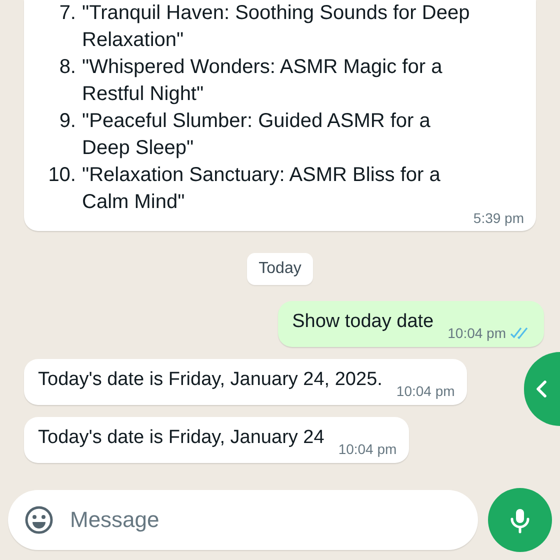 The width and height of the screenshot is (560, 560). What do you see at coordinates (263, 81) in the screenshot?
I see `list-item-text: "Whispered Wonders: ASMR Magic for a Restful Night"` at bounding box center [263, 81].